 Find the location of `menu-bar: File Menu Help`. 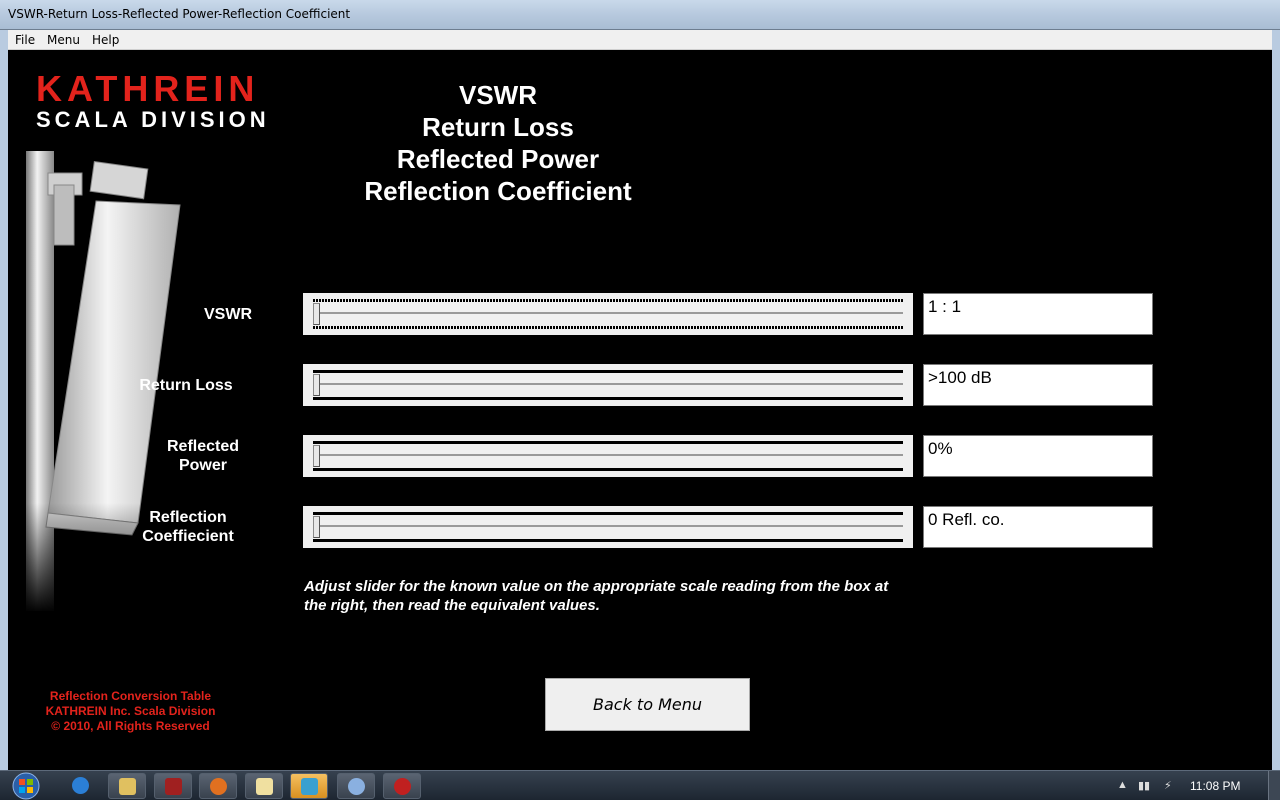

menu-bar: File Menu Help is located at coordinates (640, 40).